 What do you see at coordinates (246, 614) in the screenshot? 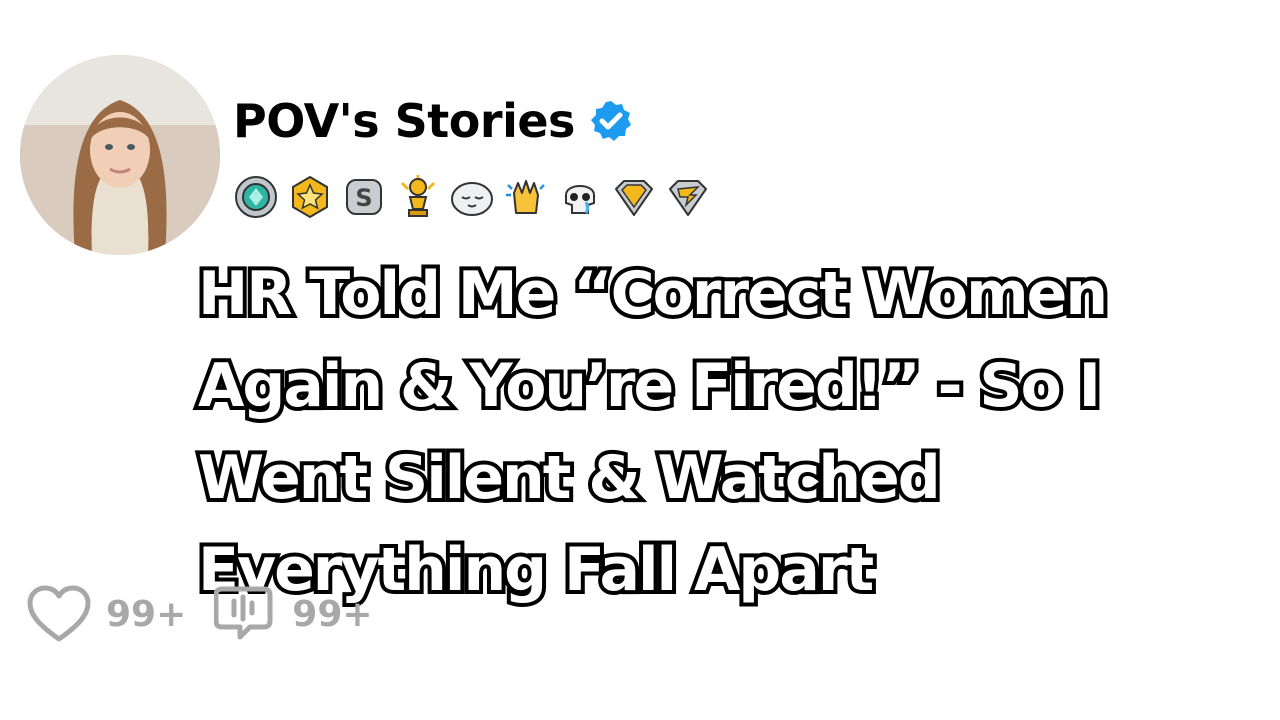
I see `comment-bubble-icon` at bounding box center [246, 614].